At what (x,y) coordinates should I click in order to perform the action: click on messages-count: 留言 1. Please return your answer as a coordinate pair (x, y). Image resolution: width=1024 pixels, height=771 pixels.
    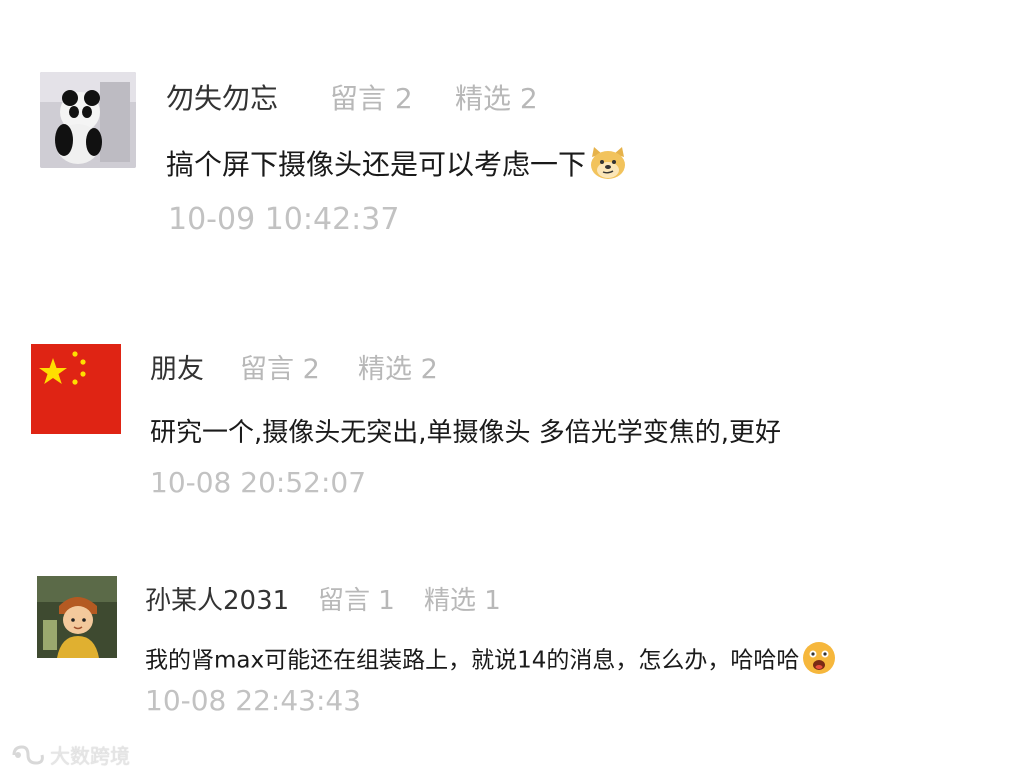
    Looking at the image, I should click on (356, 601).